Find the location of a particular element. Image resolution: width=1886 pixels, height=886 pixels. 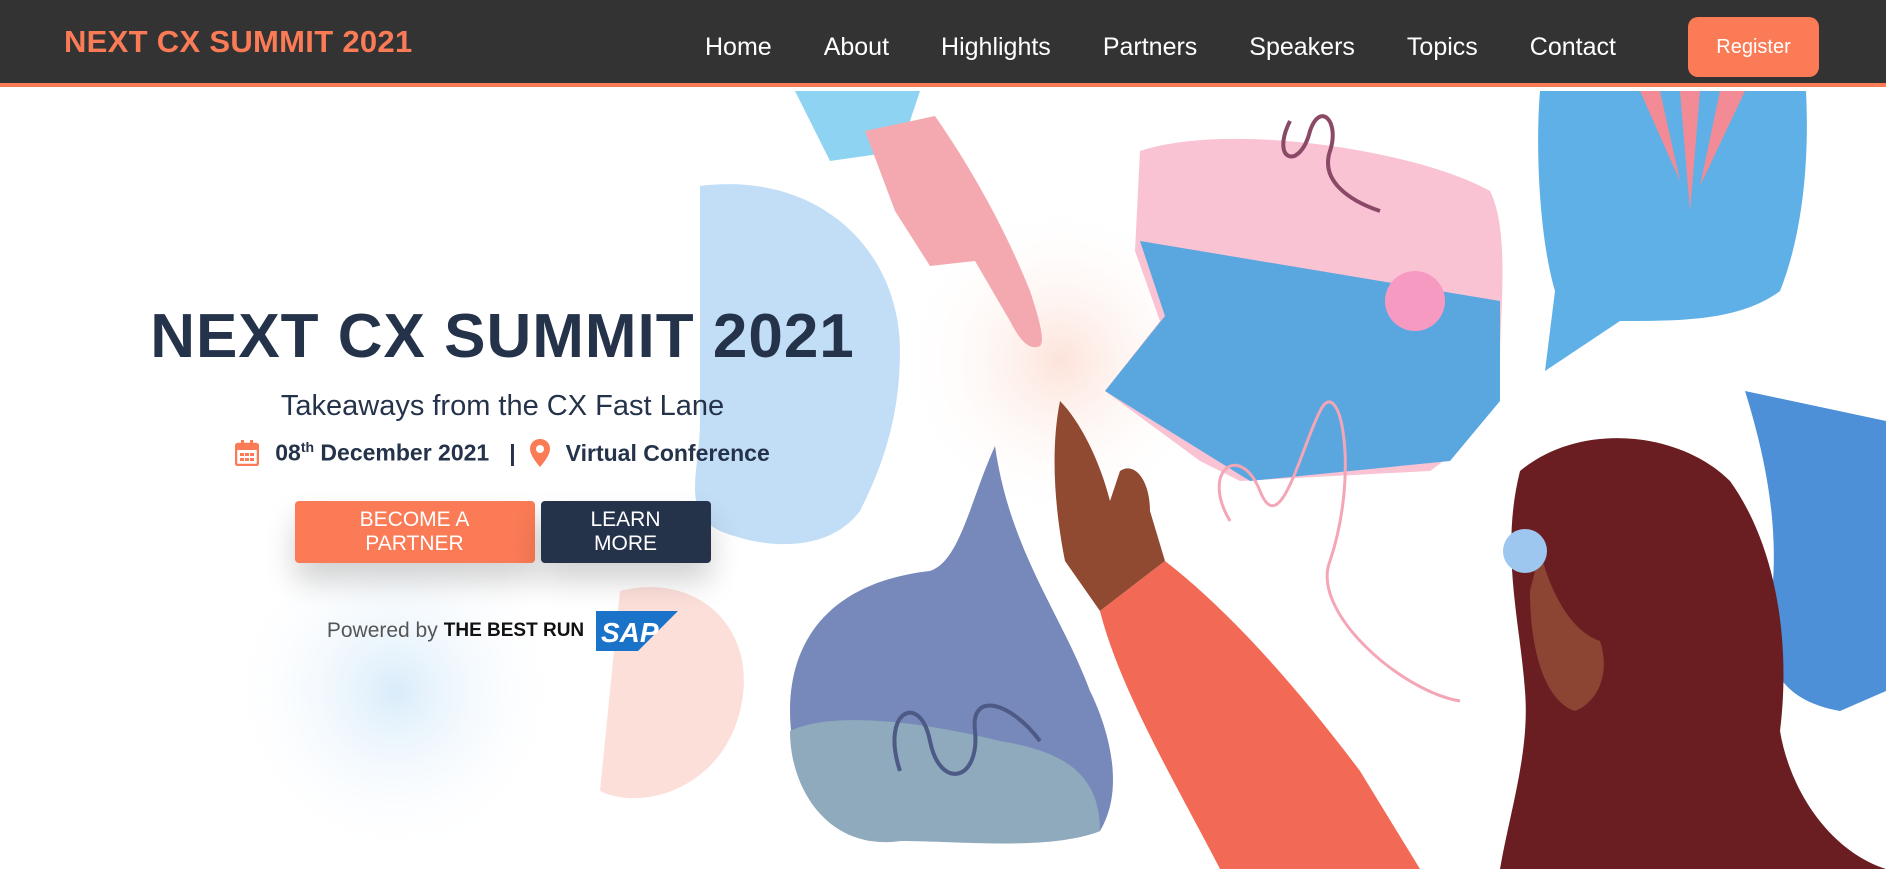

nav-highlights: Highlights is located at coordinates (996, 47).